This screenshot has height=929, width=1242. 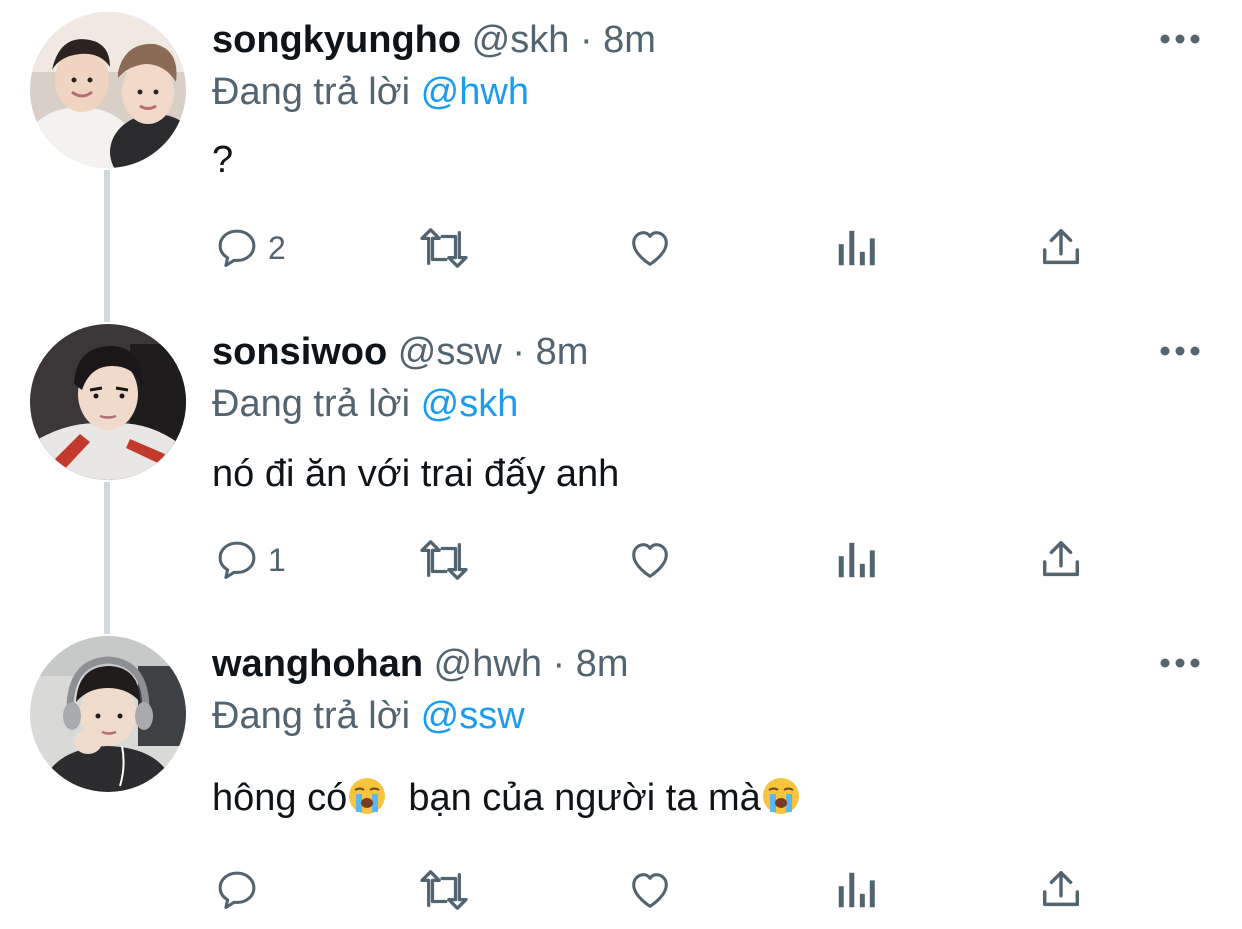 I want to click on user-handle: @skh, so click(x=521, y=40).